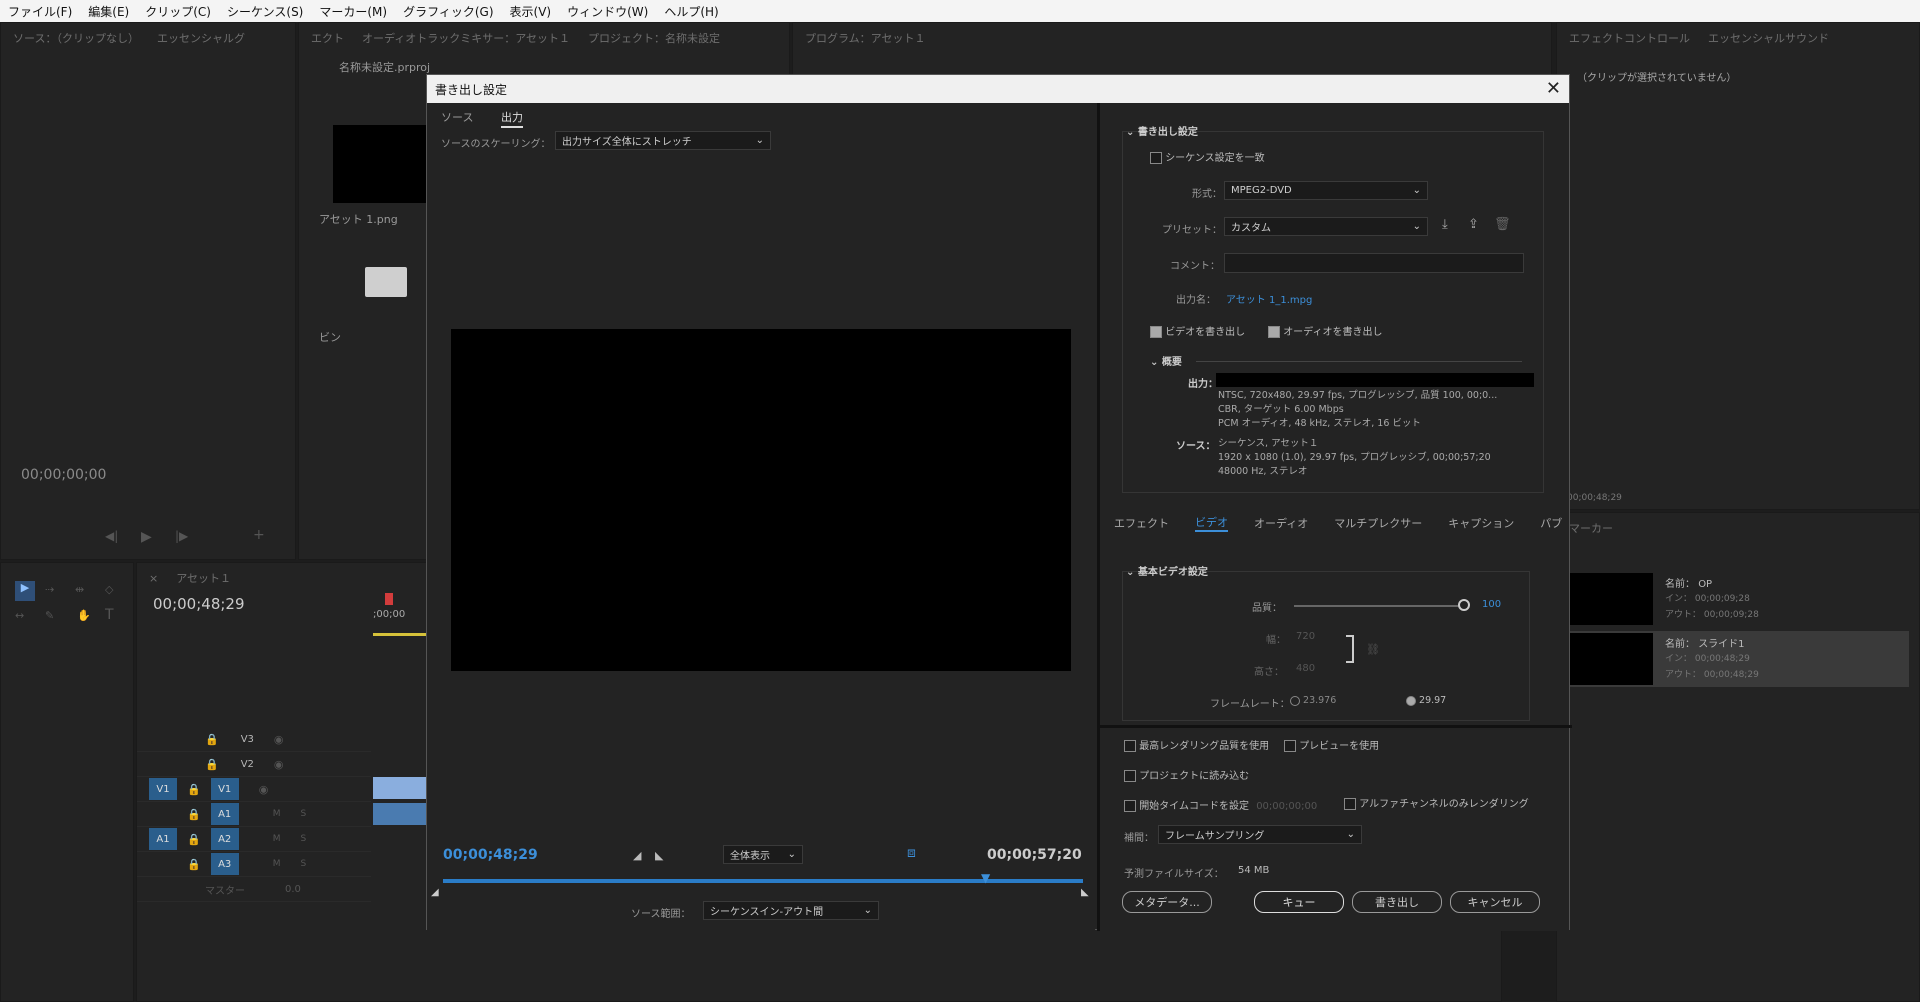 The height and width of the screenshot is (1002, 1920). Describe the element at coordinates (79, 589) in the screenshot. I see `ripple-edit-icon: ⇹` at that location.